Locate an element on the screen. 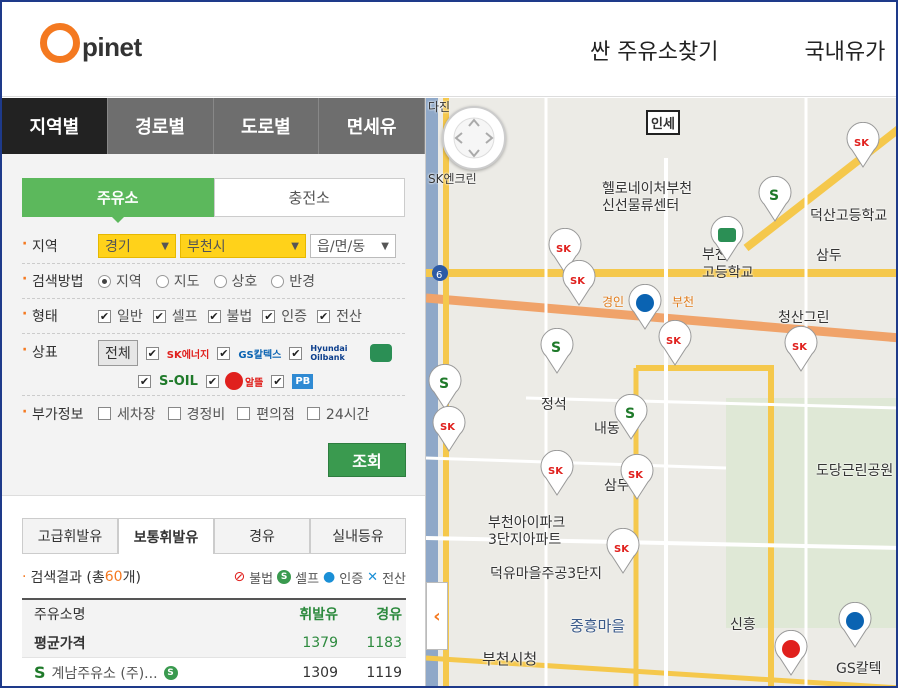  result-legend: ⊘ 불법 S 셀프 ● 인증 ✕ 전산 is located at coordinates (319, 577).